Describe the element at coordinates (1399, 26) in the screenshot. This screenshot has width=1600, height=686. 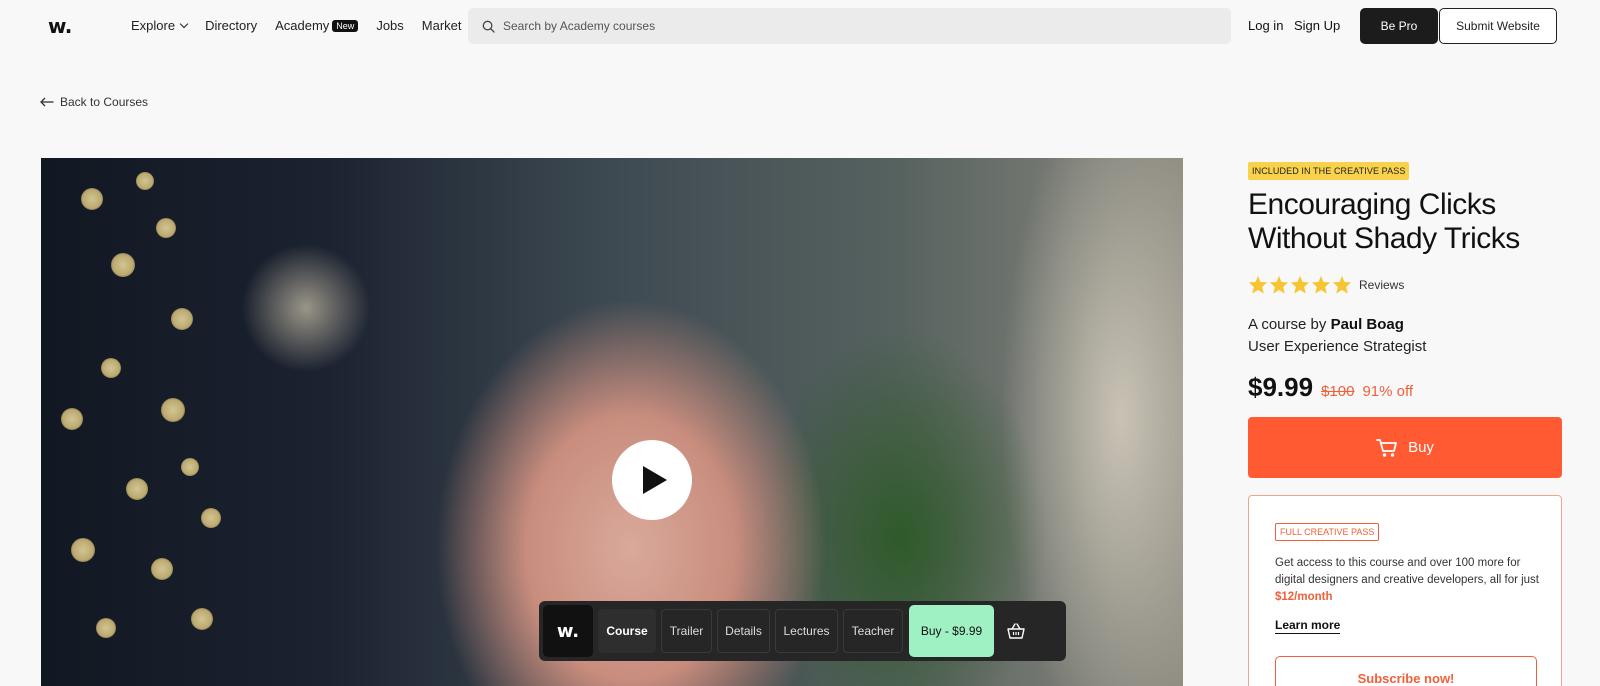
I see `be-pro-button: Be Pro` at that location.